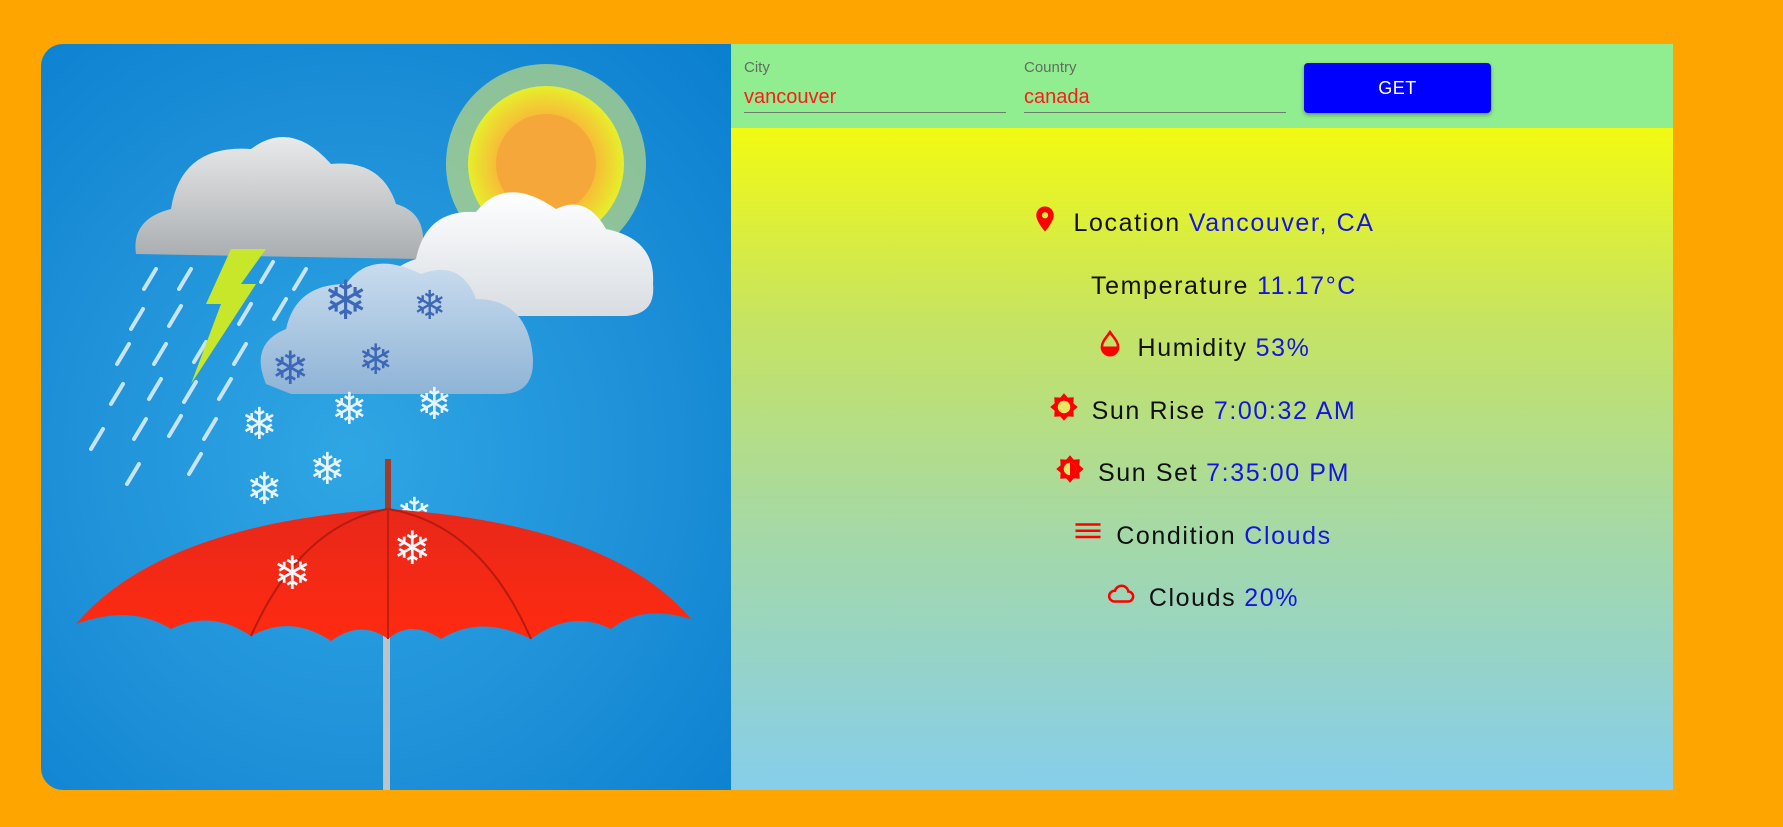 The image size is (1783, 827). I want to click on city-field: City, so click(875, 80).